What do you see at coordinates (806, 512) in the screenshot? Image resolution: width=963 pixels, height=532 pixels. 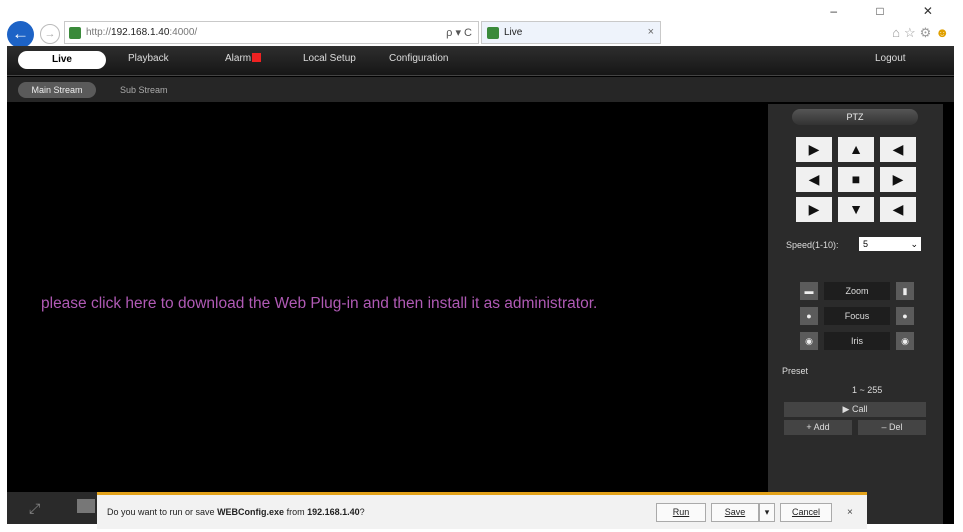 I see `cancel-button: Cancel` at bounding box center [806, 512].